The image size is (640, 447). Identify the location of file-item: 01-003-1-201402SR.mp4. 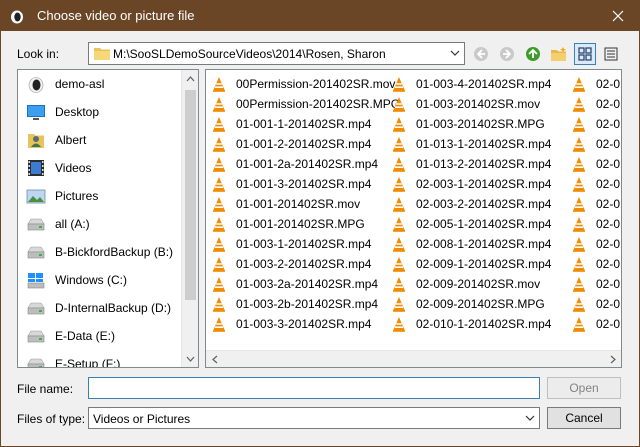
(298, 244).